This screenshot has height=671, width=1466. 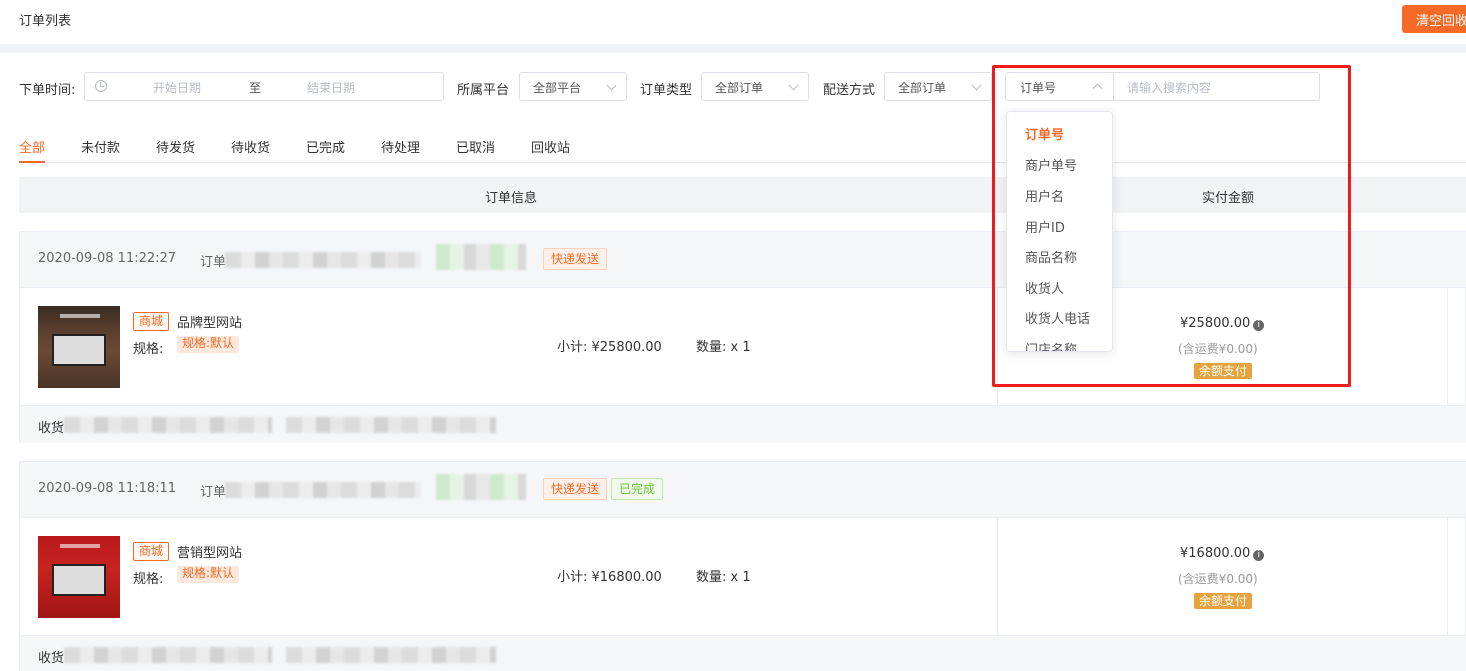 I want to click on column-order-info: 订单信息, so click(x=511, y=198).